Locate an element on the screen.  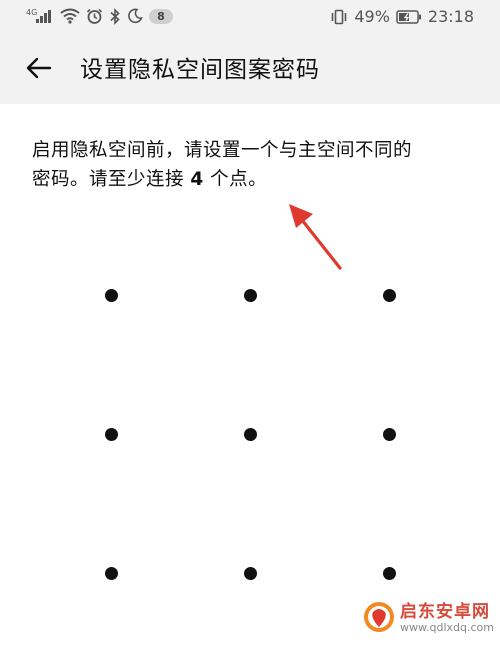
watermark-text: 启东安卓网 www.qdlxdq.com is located at coordinates (447, 618).